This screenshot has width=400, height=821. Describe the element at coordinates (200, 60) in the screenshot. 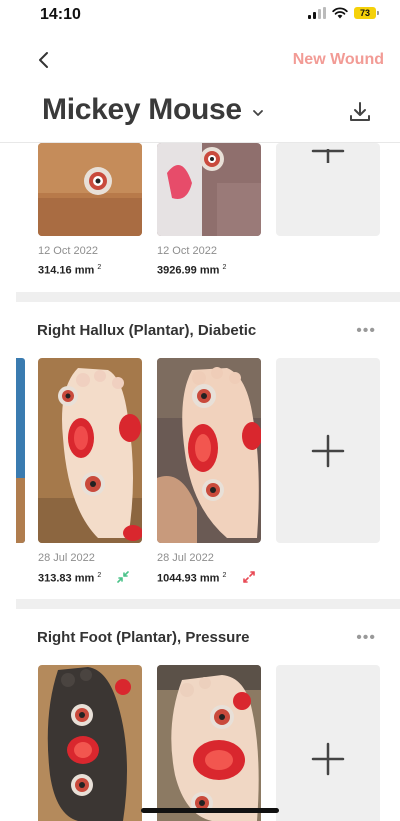

I see `top-nav: New Wound` at that location.